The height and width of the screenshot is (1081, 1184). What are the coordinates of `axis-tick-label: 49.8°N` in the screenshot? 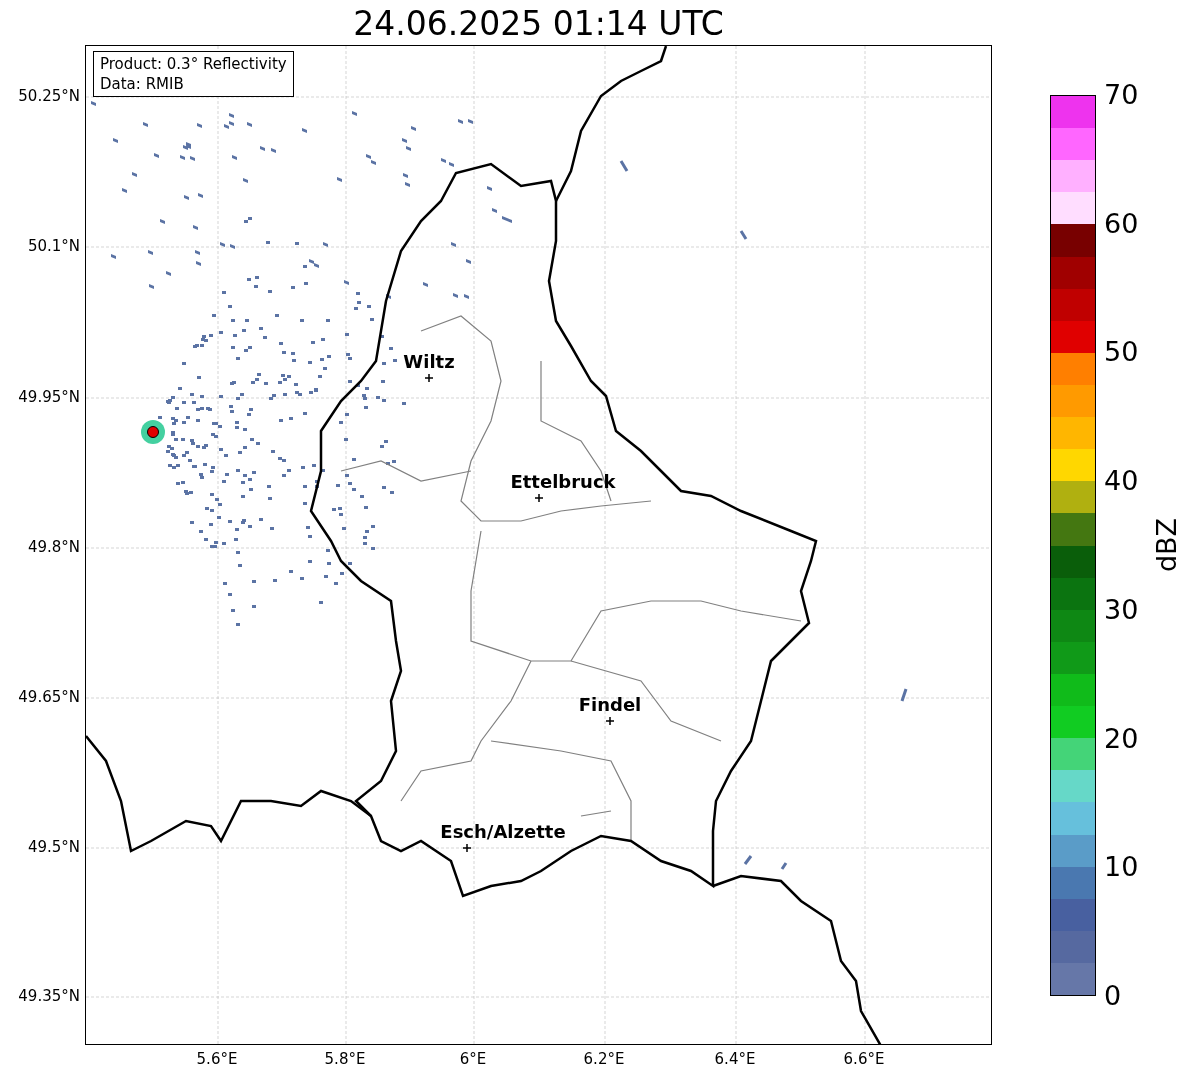 It's located at (53, 547).